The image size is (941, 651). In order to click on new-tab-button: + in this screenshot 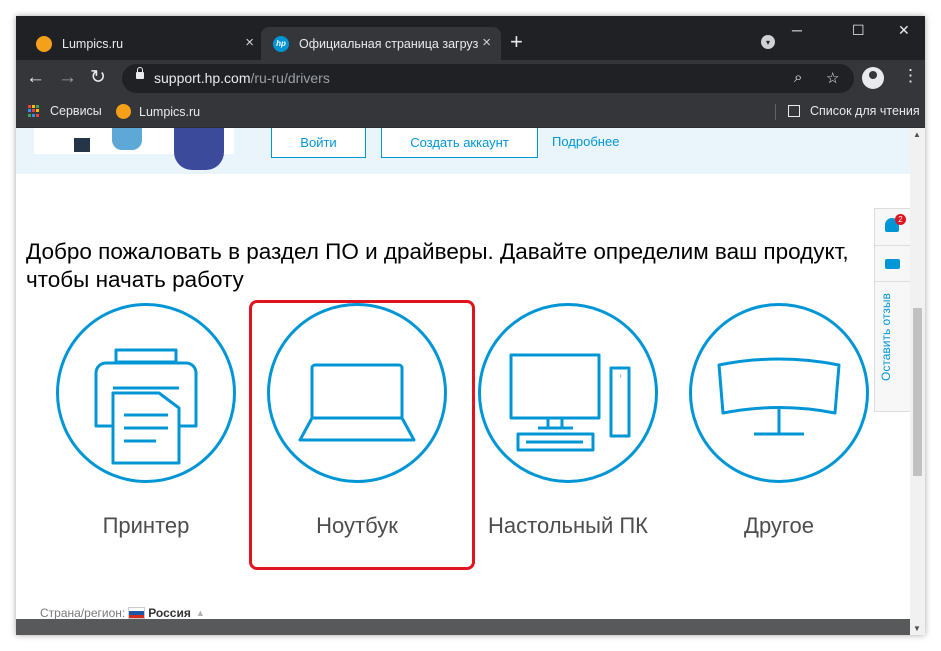, I will do `click(516, 42)`.